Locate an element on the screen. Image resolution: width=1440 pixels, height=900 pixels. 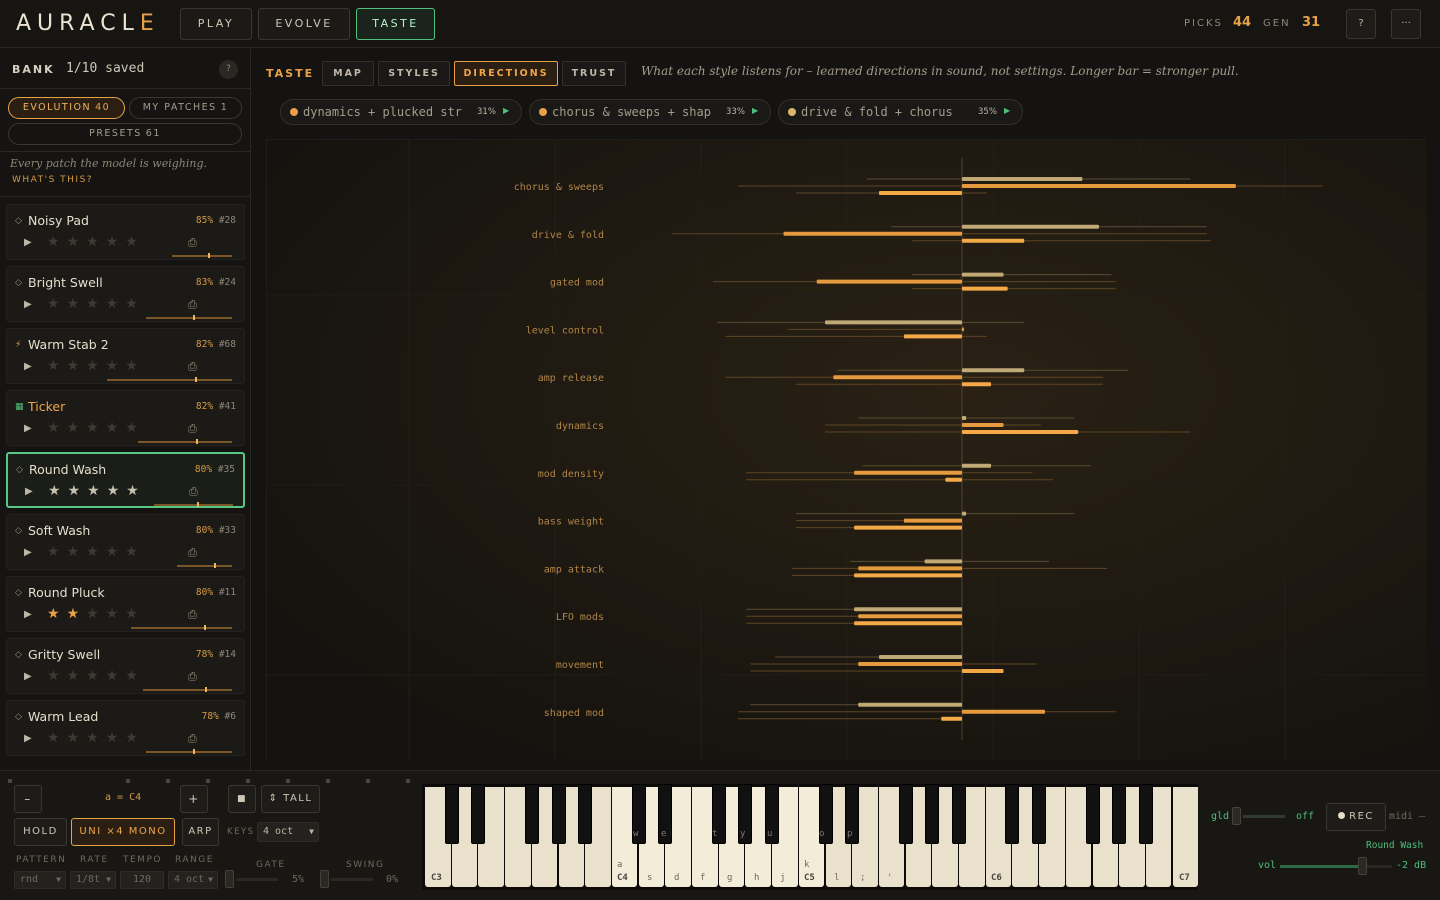
record-button: REC is located at coordinates (1356, 817).